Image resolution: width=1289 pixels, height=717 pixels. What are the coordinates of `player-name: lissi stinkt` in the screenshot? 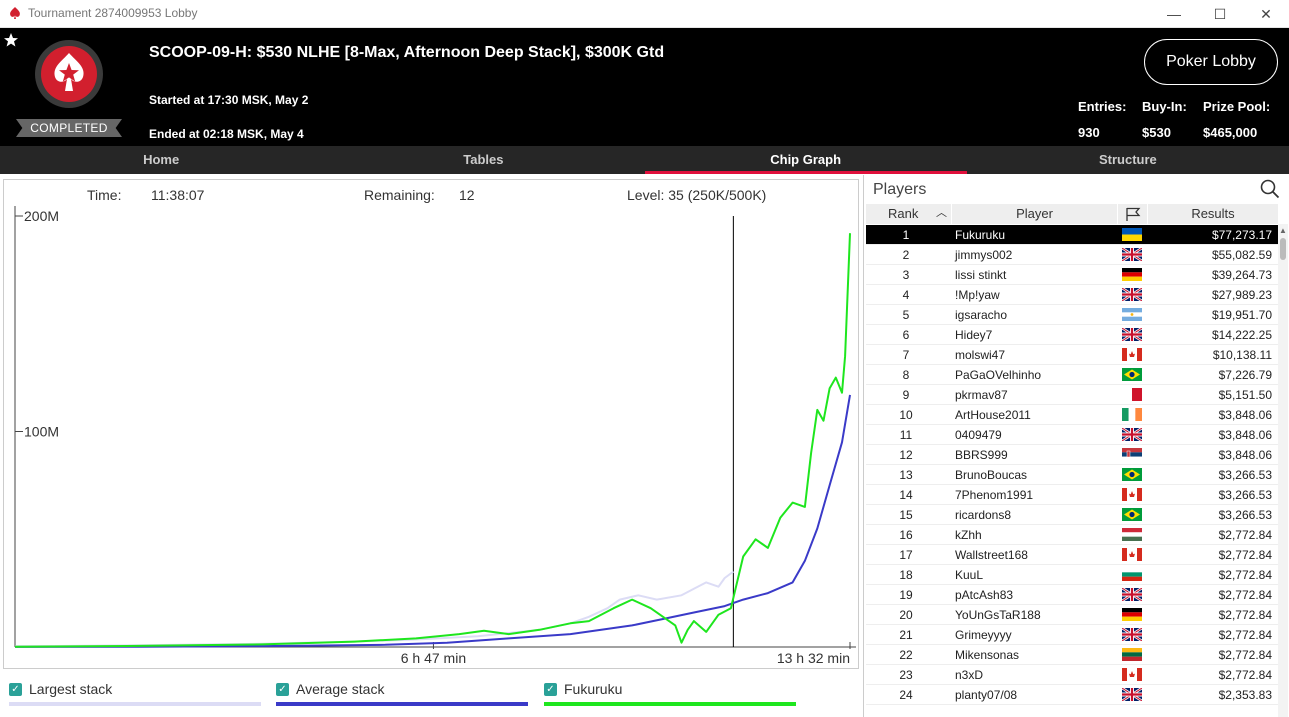 It's located at (981, 275).